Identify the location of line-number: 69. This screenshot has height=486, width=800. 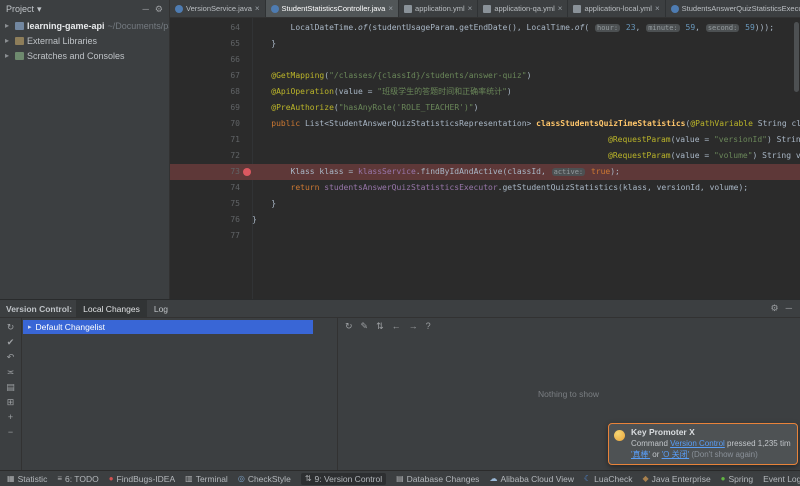
(211, 108).